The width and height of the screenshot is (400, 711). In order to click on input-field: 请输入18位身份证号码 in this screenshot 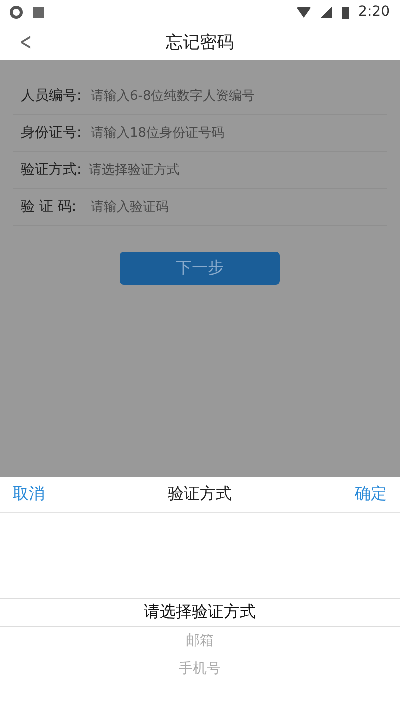, I will do `click(238, 133)`.